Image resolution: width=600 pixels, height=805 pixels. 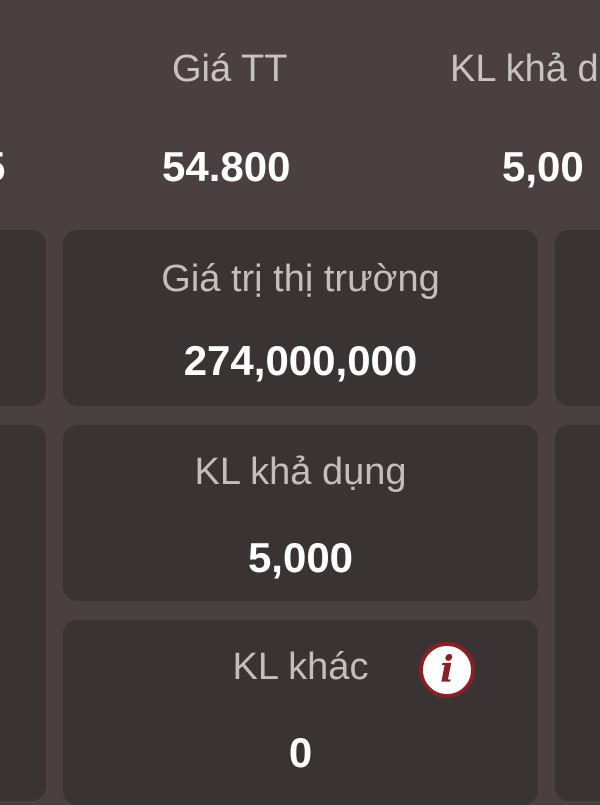 I want to click on market-value-label: Giá trị thị trường, so click(x=300, y=279).